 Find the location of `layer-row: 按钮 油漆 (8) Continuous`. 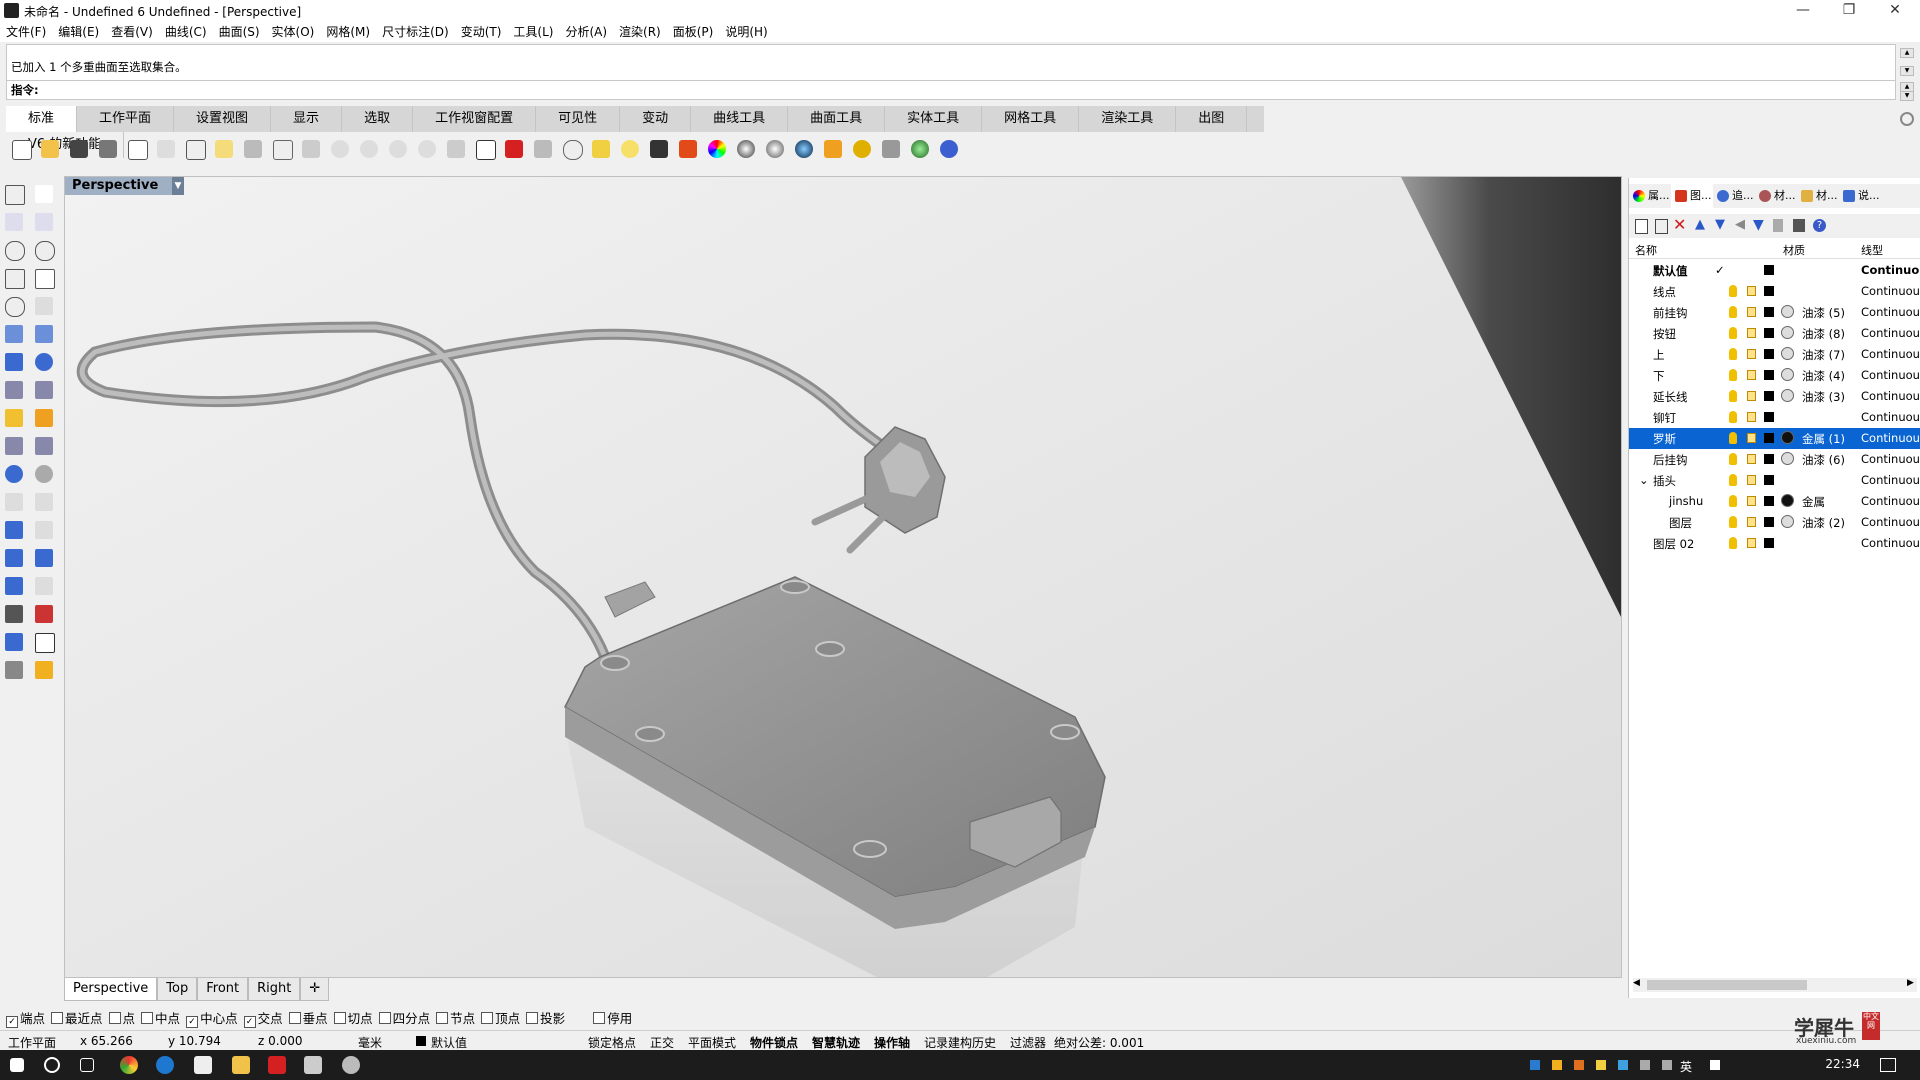

layer-row: 按钮 油漆 (8) Continuous is located at coordinates (1774, 333).